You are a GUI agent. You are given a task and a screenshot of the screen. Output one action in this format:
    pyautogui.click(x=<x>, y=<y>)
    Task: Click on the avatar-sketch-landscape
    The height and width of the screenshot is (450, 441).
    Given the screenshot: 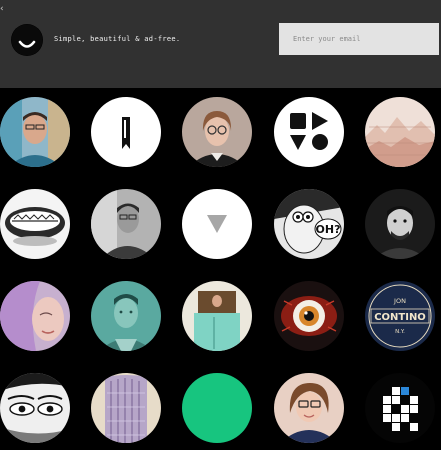 What is the action you would take?
    pyautogui.click(x=400, y=132)
    